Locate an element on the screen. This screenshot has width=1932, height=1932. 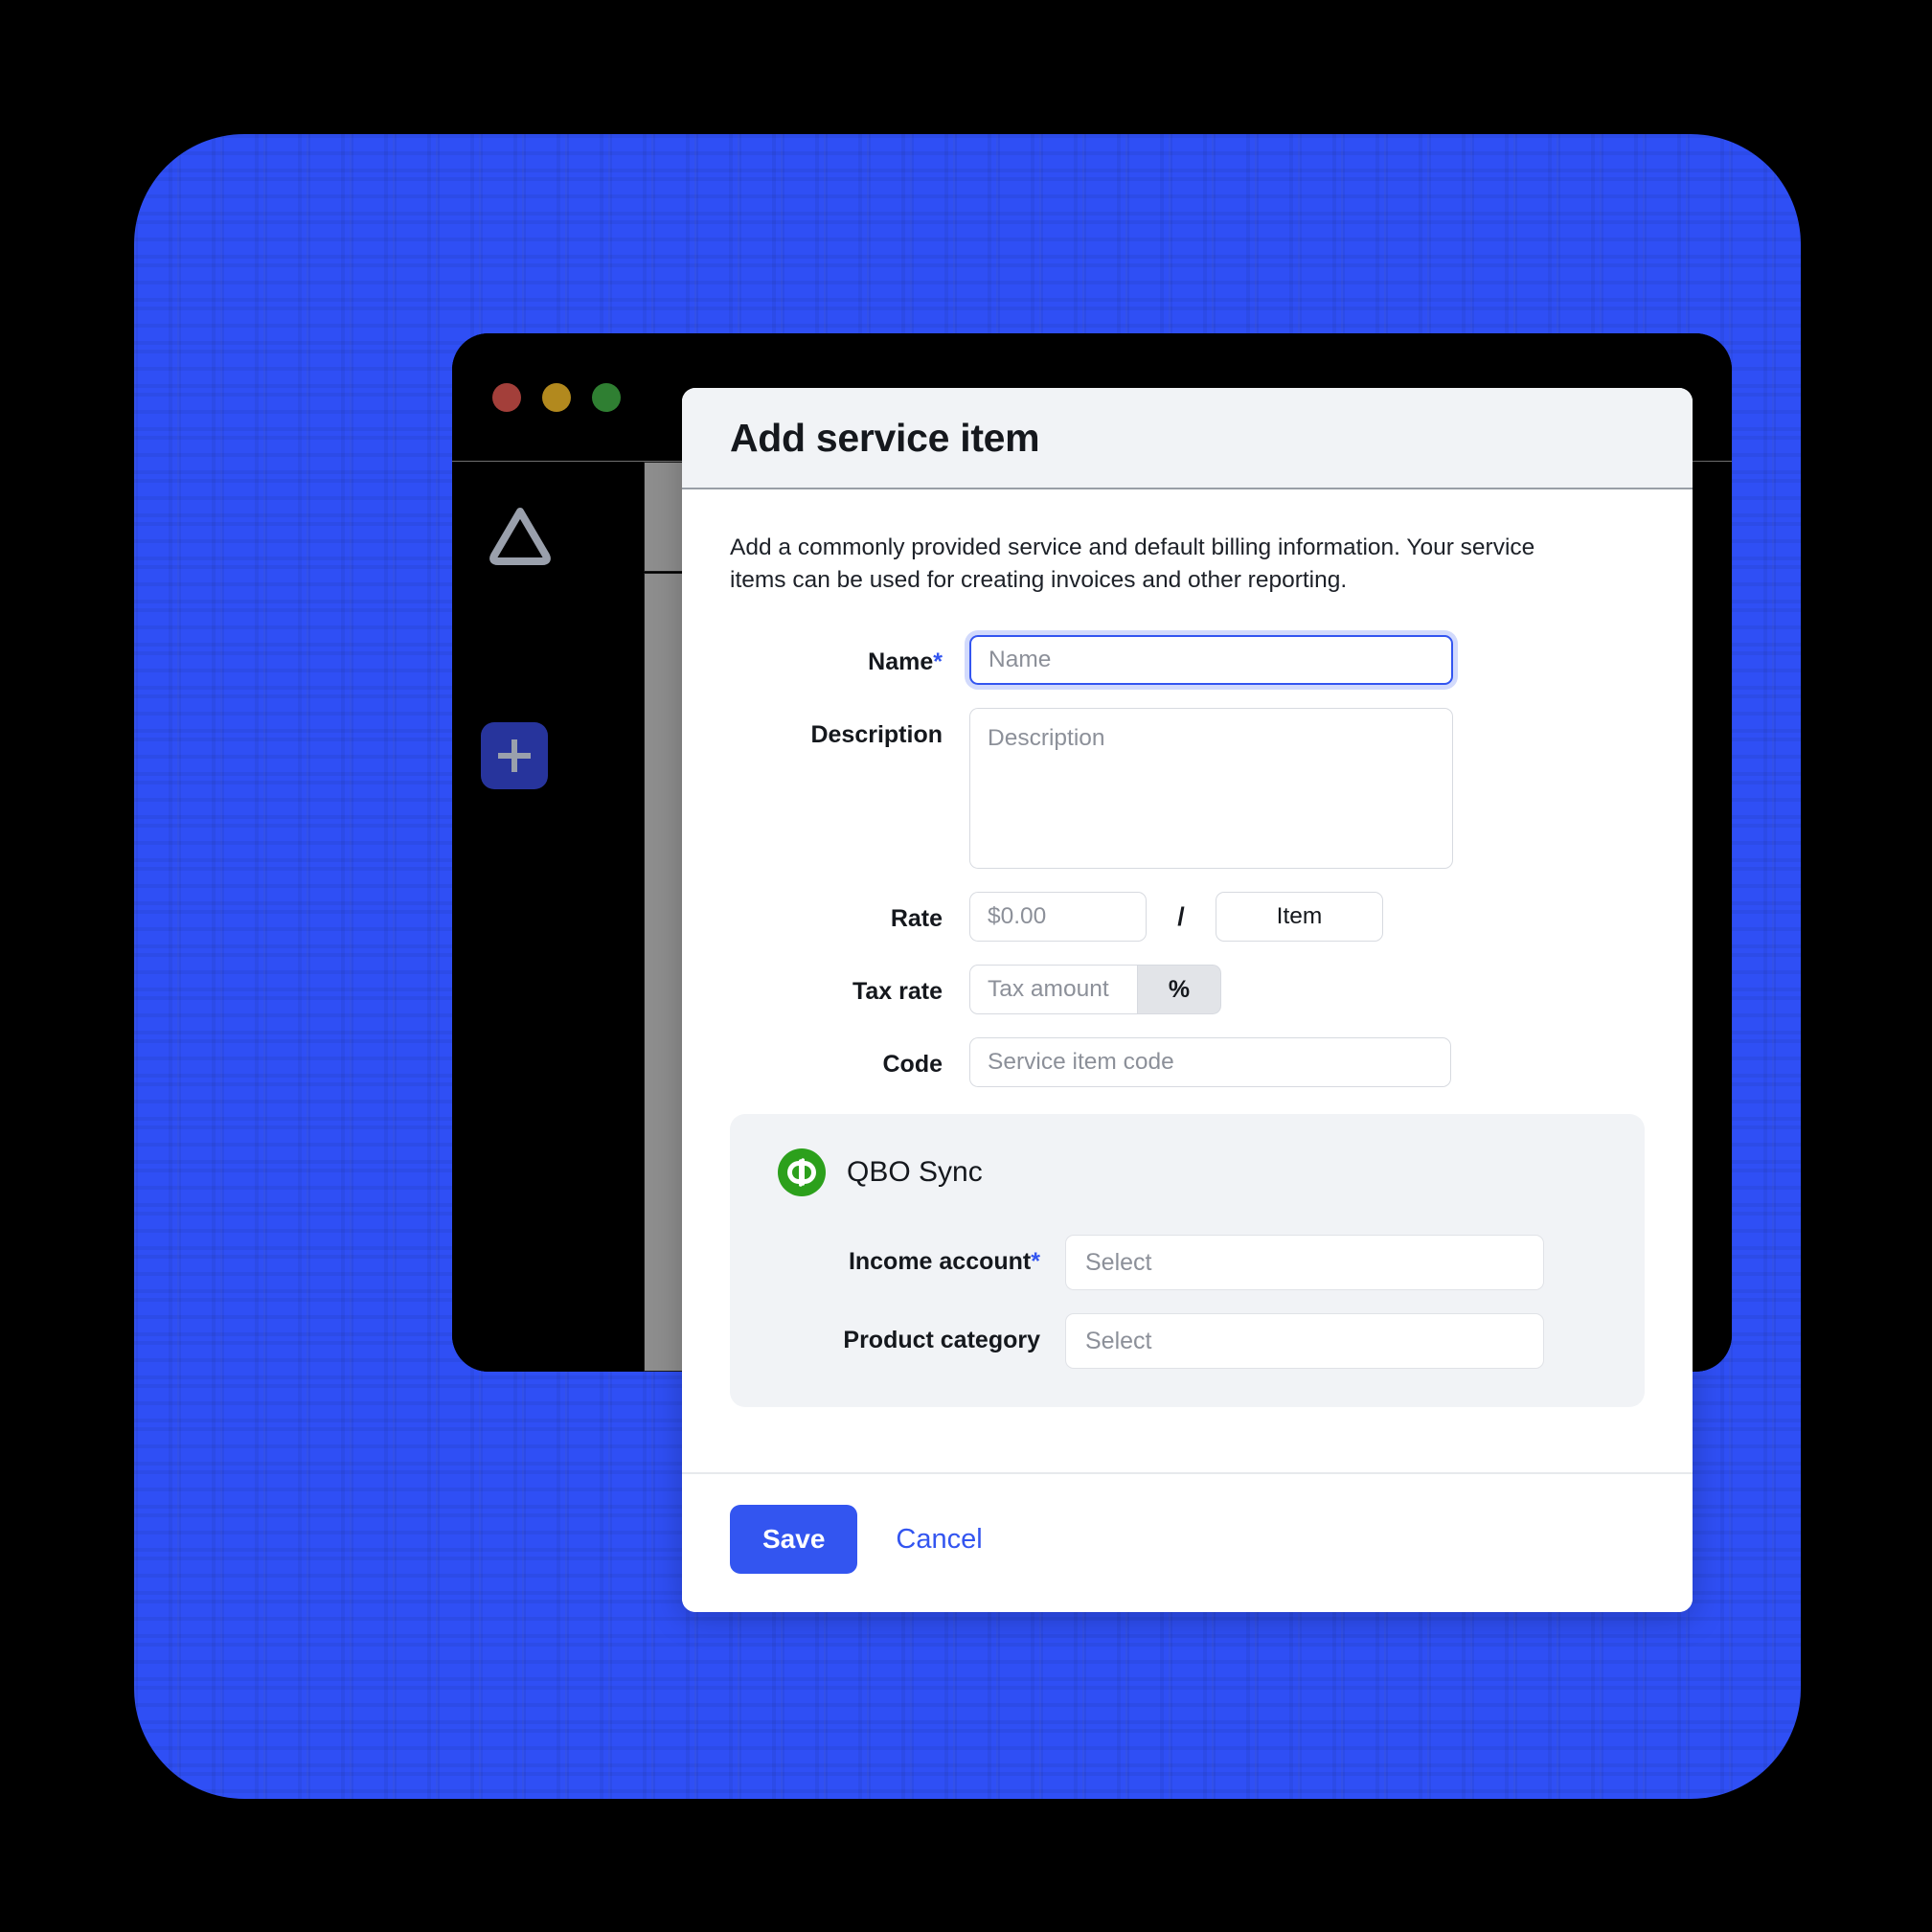
description-label: Description is located at coordinates (876, 734).